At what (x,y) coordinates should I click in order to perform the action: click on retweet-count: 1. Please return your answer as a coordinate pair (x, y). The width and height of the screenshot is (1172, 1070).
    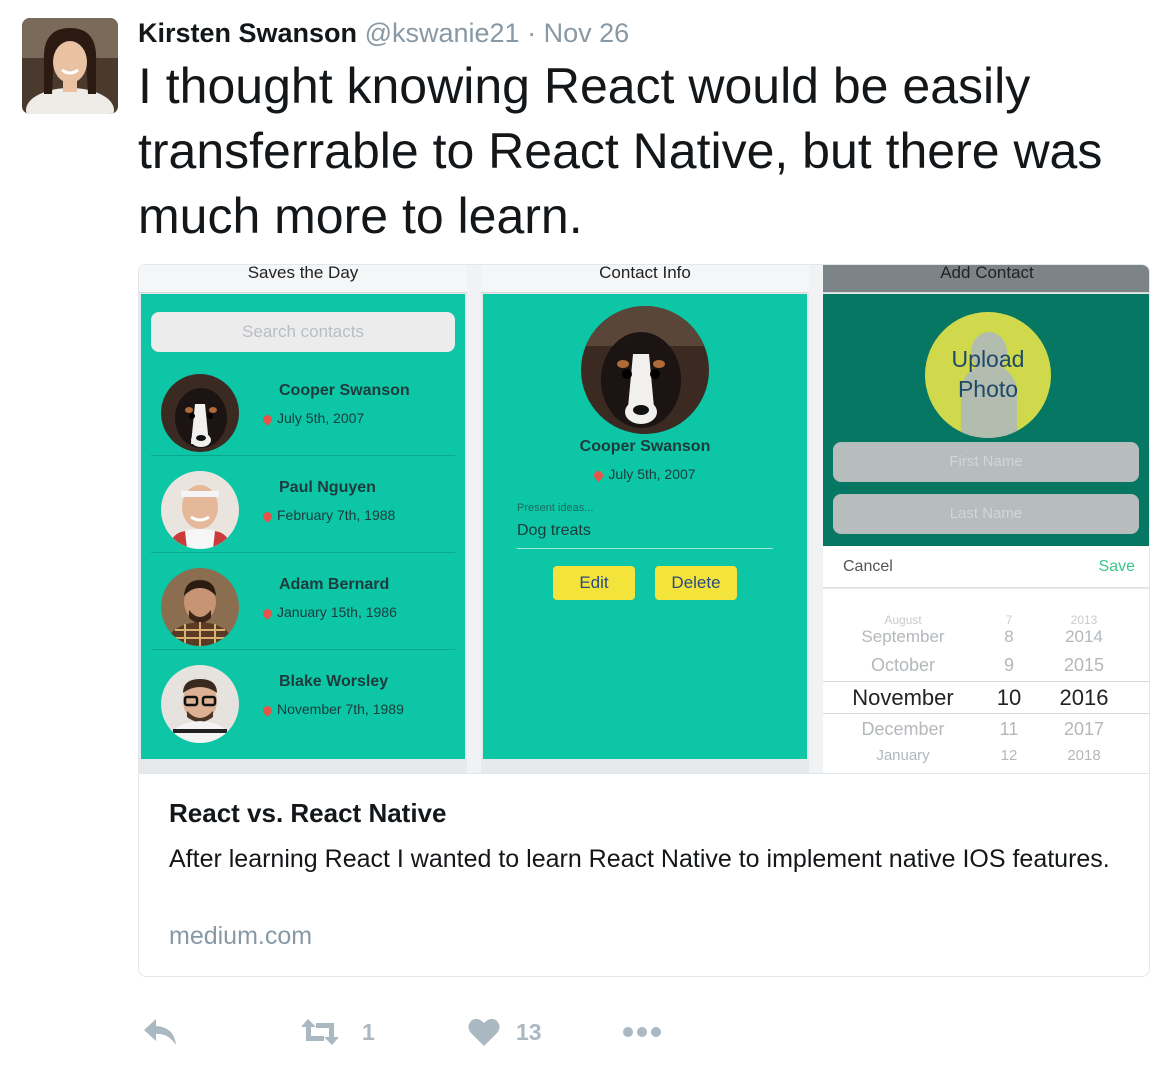
    Looking at the image, I should click on (368, 1031).